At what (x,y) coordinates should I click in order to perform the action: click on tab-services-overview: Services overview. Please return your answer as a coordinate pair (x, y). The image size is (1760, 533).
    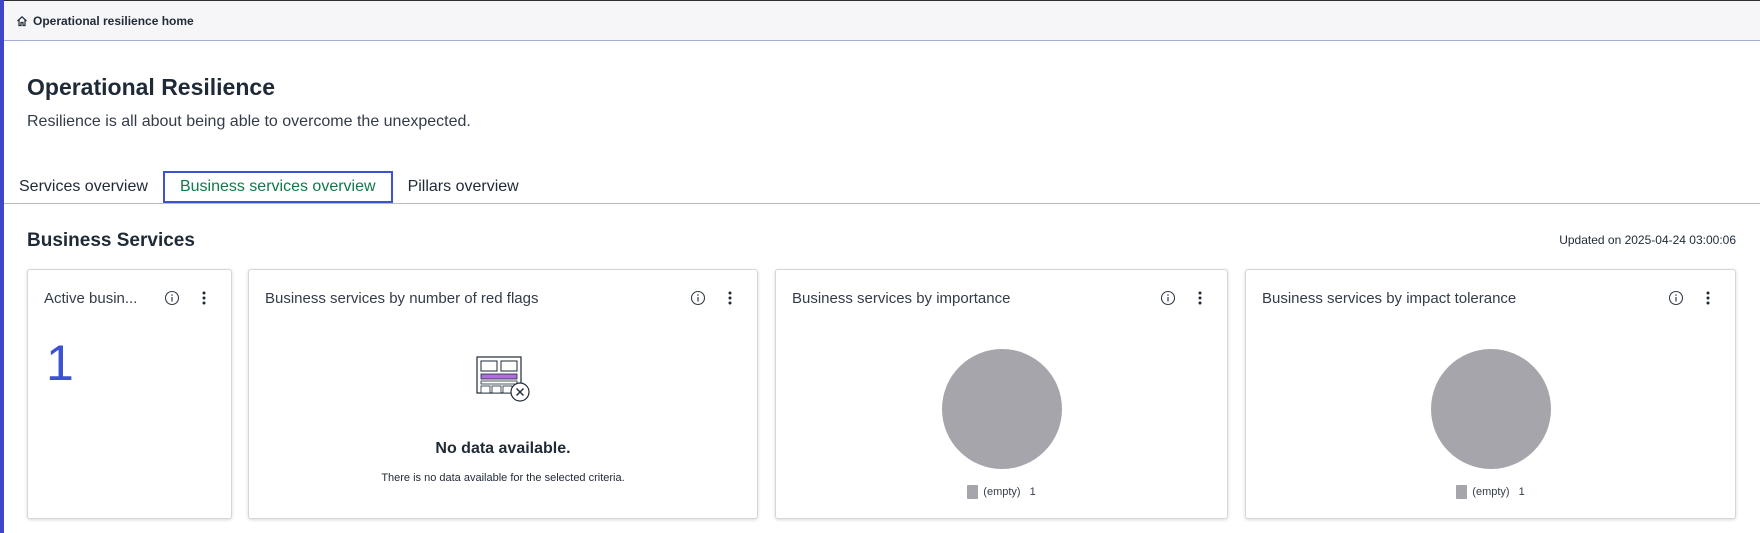
    Looking at the image, I should click on (83, 187).